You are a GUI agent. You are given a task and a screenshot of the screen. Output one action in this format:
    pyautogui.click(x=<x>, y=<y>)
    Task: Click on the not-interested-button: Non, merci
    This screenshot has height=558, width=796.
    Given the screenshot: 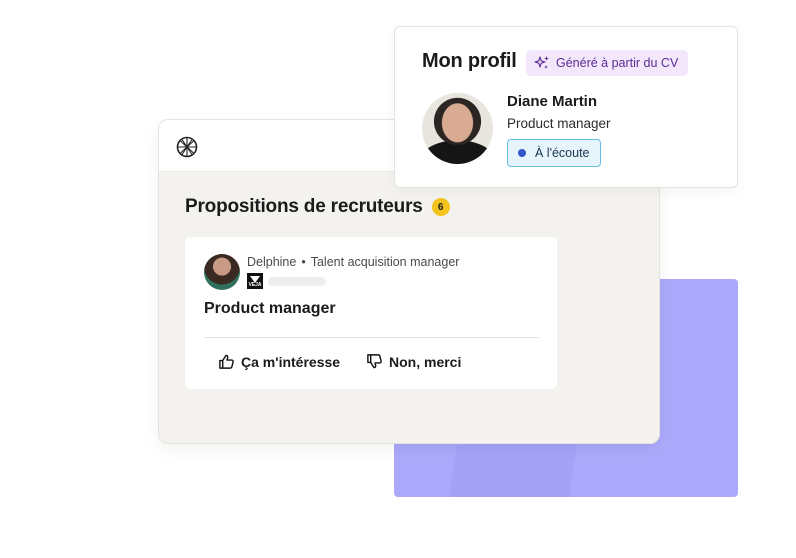 What is the action you would take?
    pyautogui.click(x=413, y=361)
    